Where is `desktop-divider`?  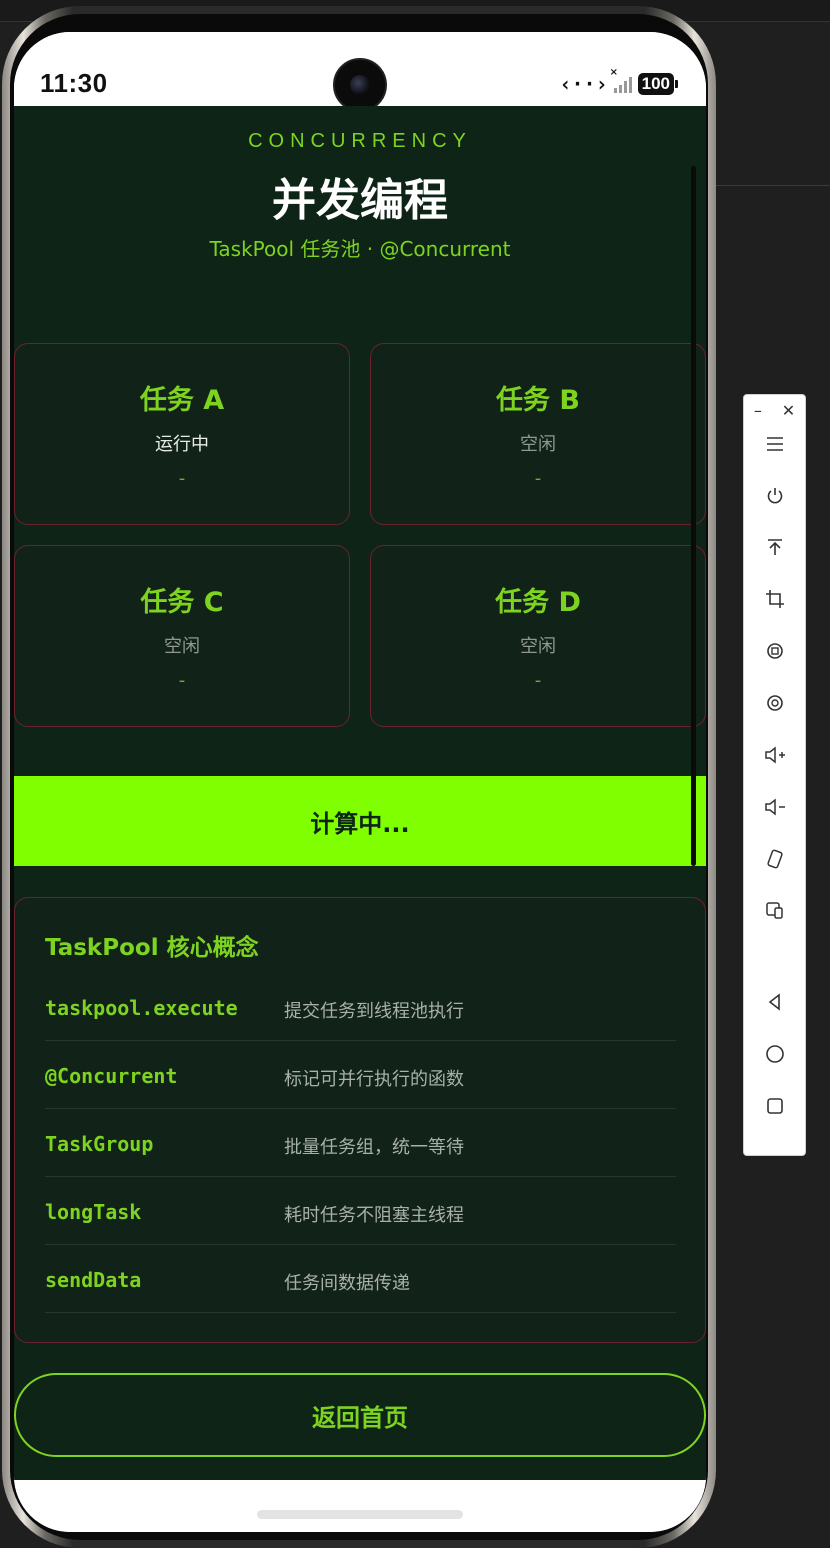
desktop-divider is located at coordinates (770, 185).